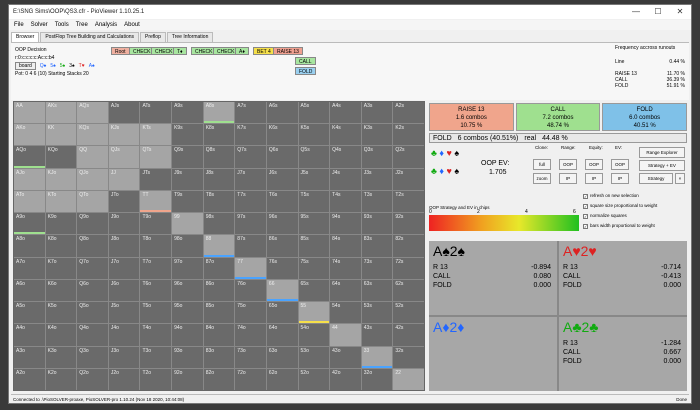  What do you see at coordinates (656, 178) in the screenshot?
I see `strategy-button: Strategy` at bounding box center [656, 178].